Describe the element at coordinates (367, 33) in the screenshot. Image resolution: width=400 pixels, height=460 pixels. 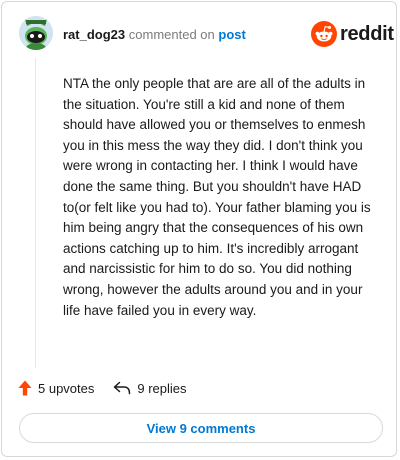
I see `reddit-wordmark: reddit` at that location.